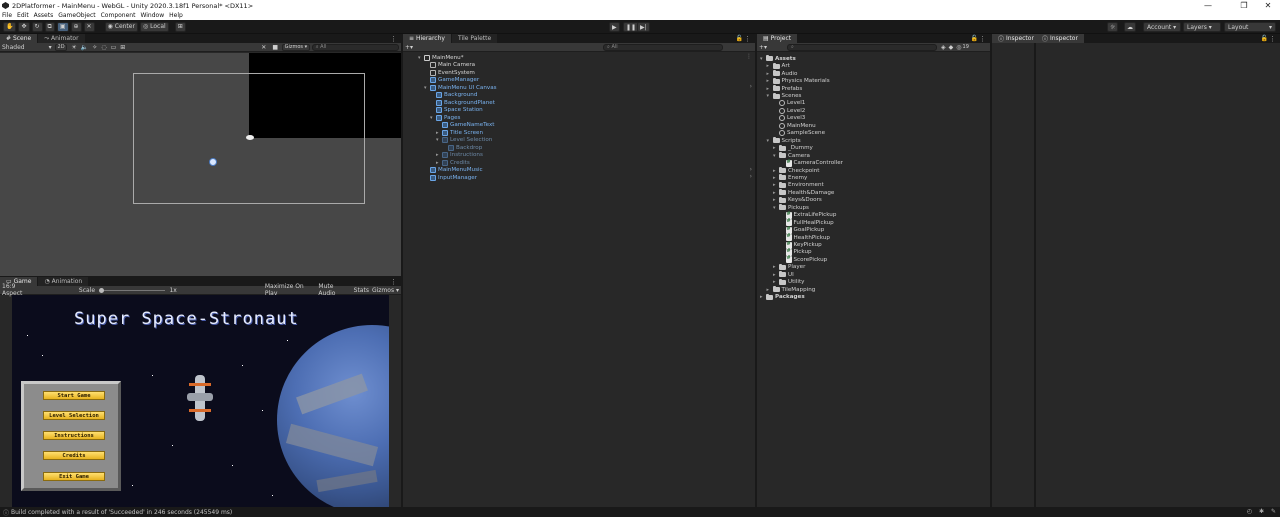  Describe the element at coordinates (122, 47) in the screenshot. I see `grid-icon: ⊞` at that location.